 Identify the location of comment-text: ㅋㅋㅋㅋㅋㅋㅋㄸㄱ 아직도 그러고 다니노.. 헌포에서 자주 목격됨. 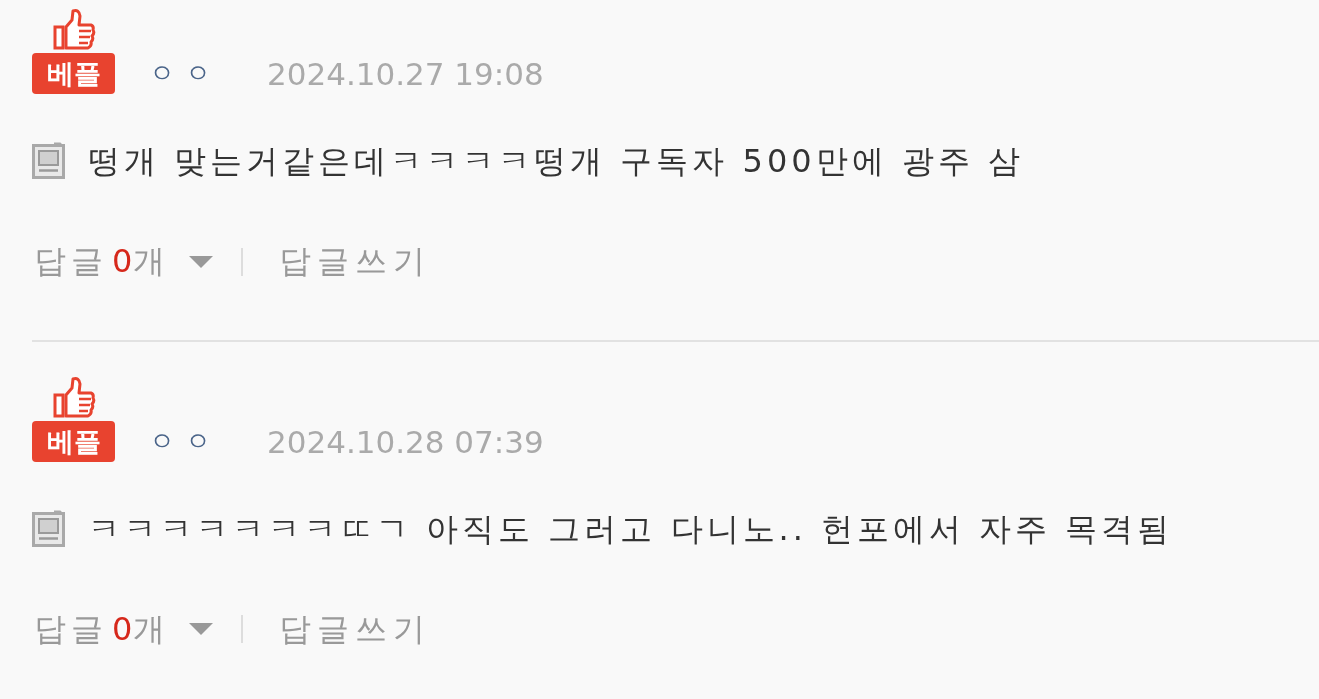
(631, 529).